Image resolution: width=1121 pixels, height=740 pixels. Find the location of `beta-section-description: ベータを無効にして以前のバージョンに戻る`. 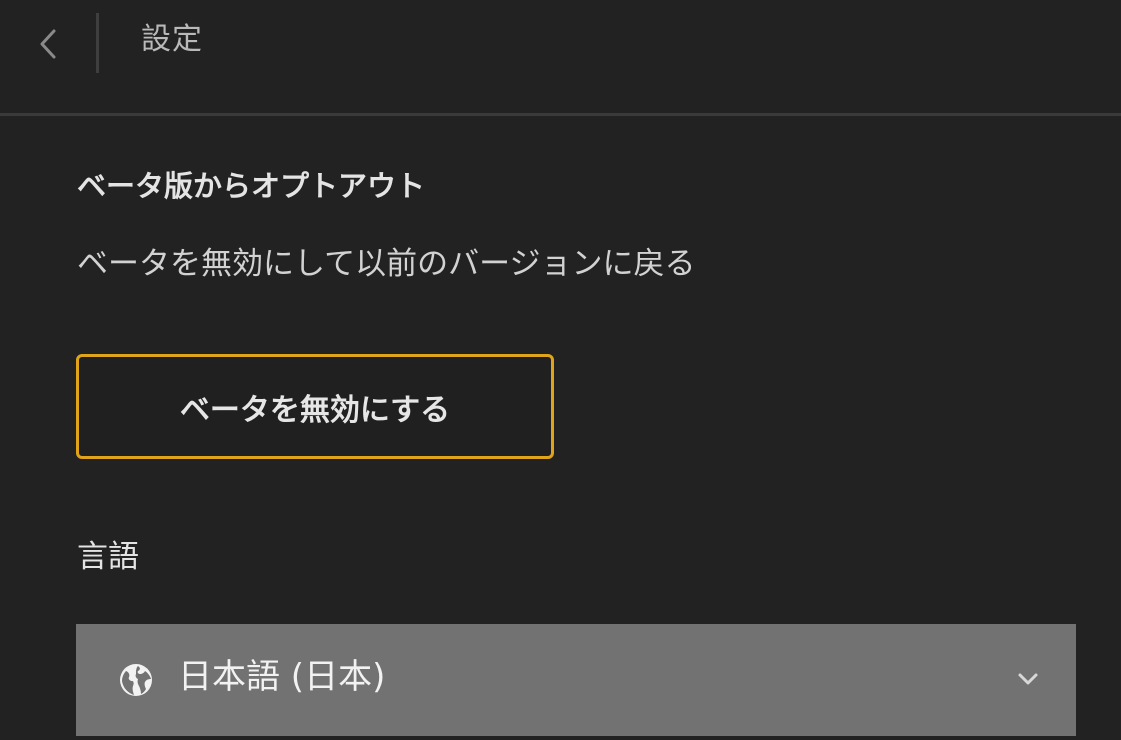

beta-section-description: ベータを無効にして以前のバージョンに戻る is located at coordinates (386, 264).